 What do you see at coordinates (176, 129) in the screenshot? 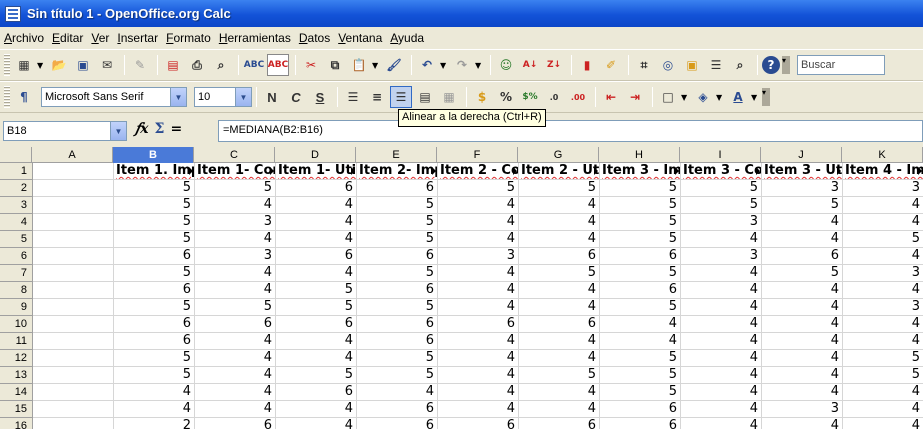
I see `function-icon: =` at bounding box center [176, 129].